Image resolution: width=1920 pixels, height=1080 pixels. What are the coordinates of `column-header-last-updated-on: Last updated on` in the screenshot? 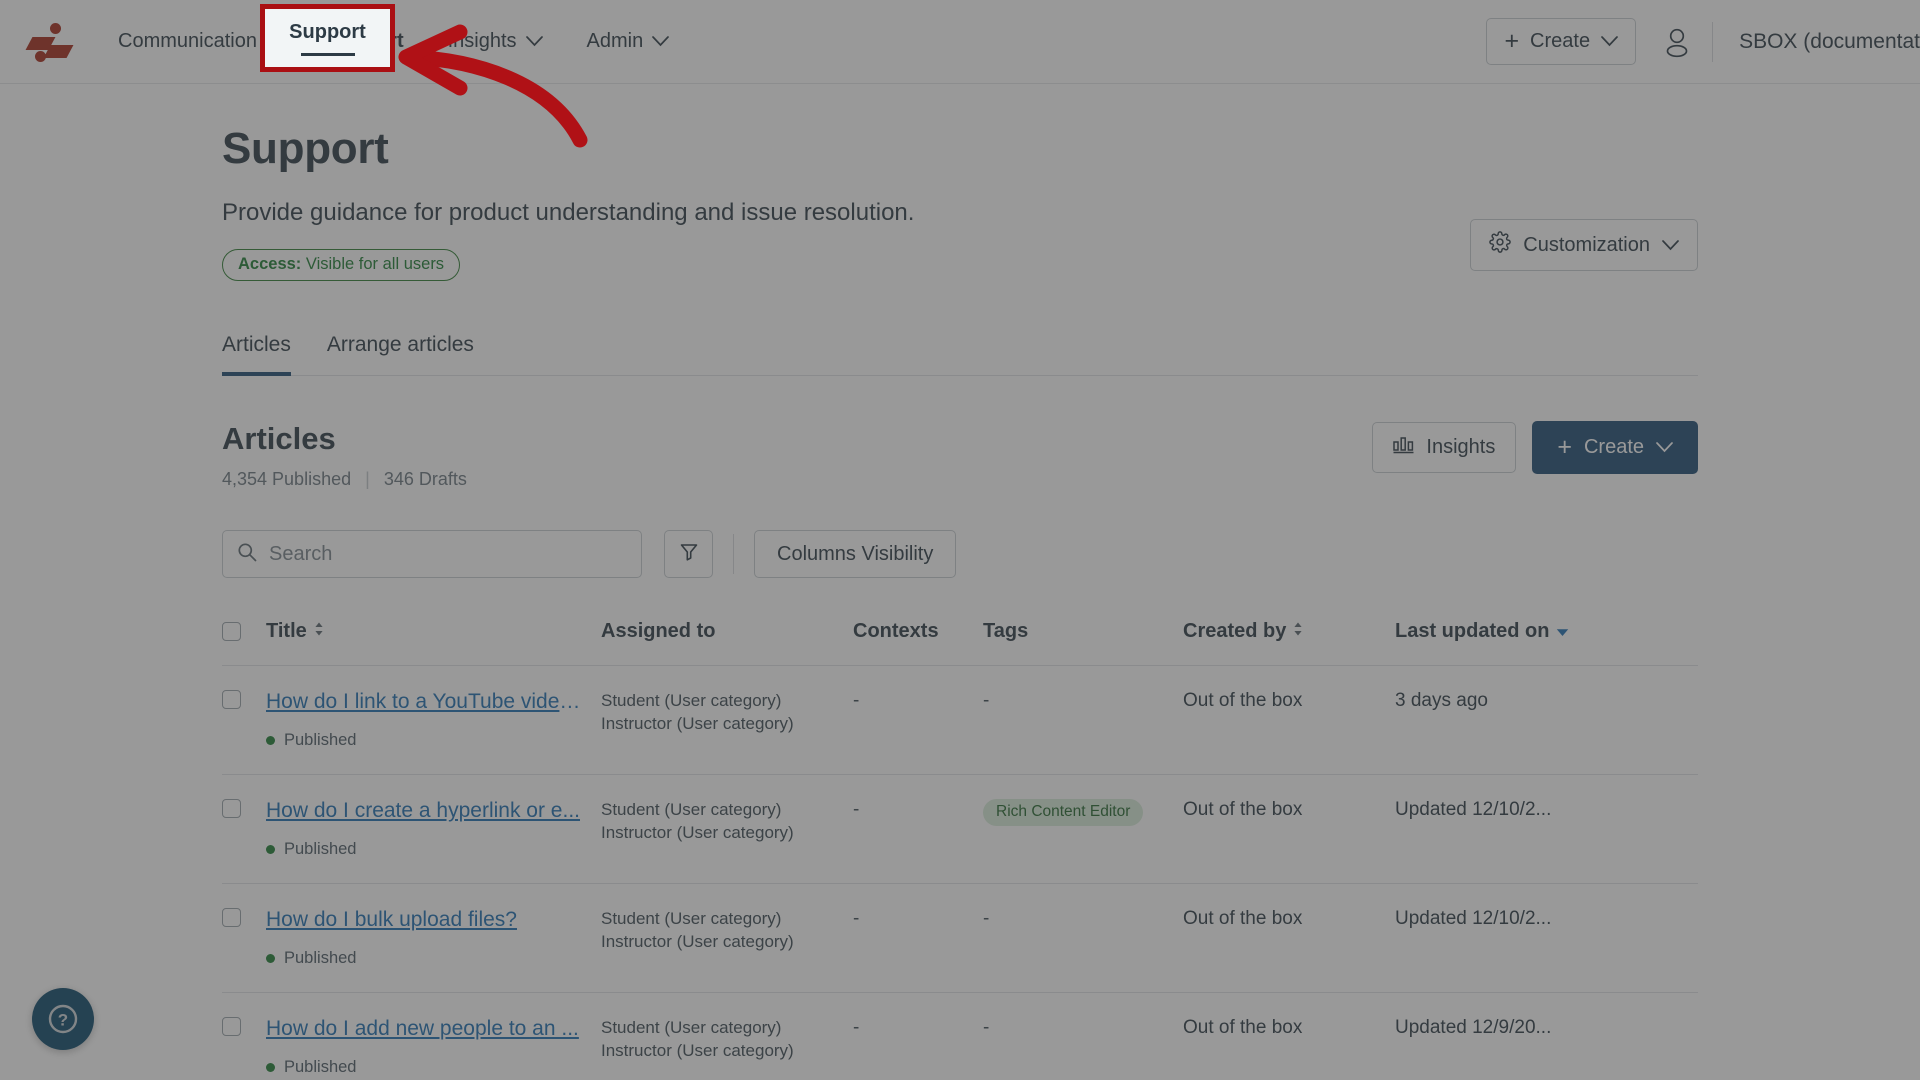 It's located at (1546, 643).